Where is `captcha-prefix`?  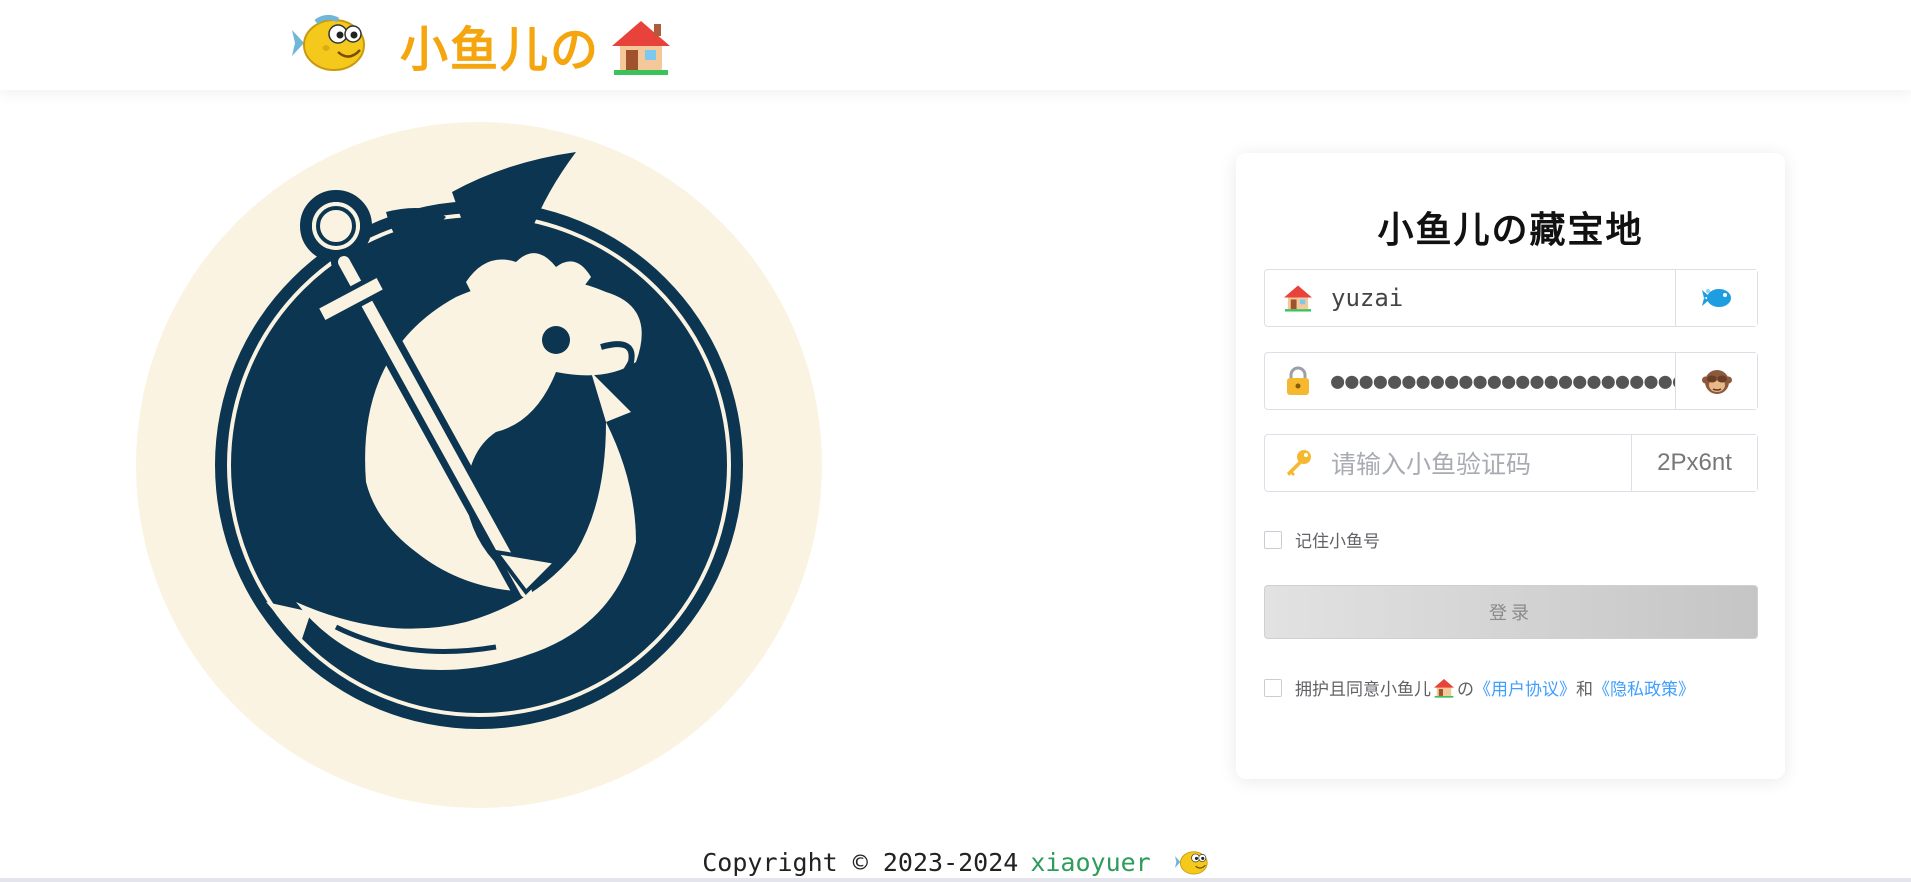
captcha-prefix is located at coordinates (1298, 463).